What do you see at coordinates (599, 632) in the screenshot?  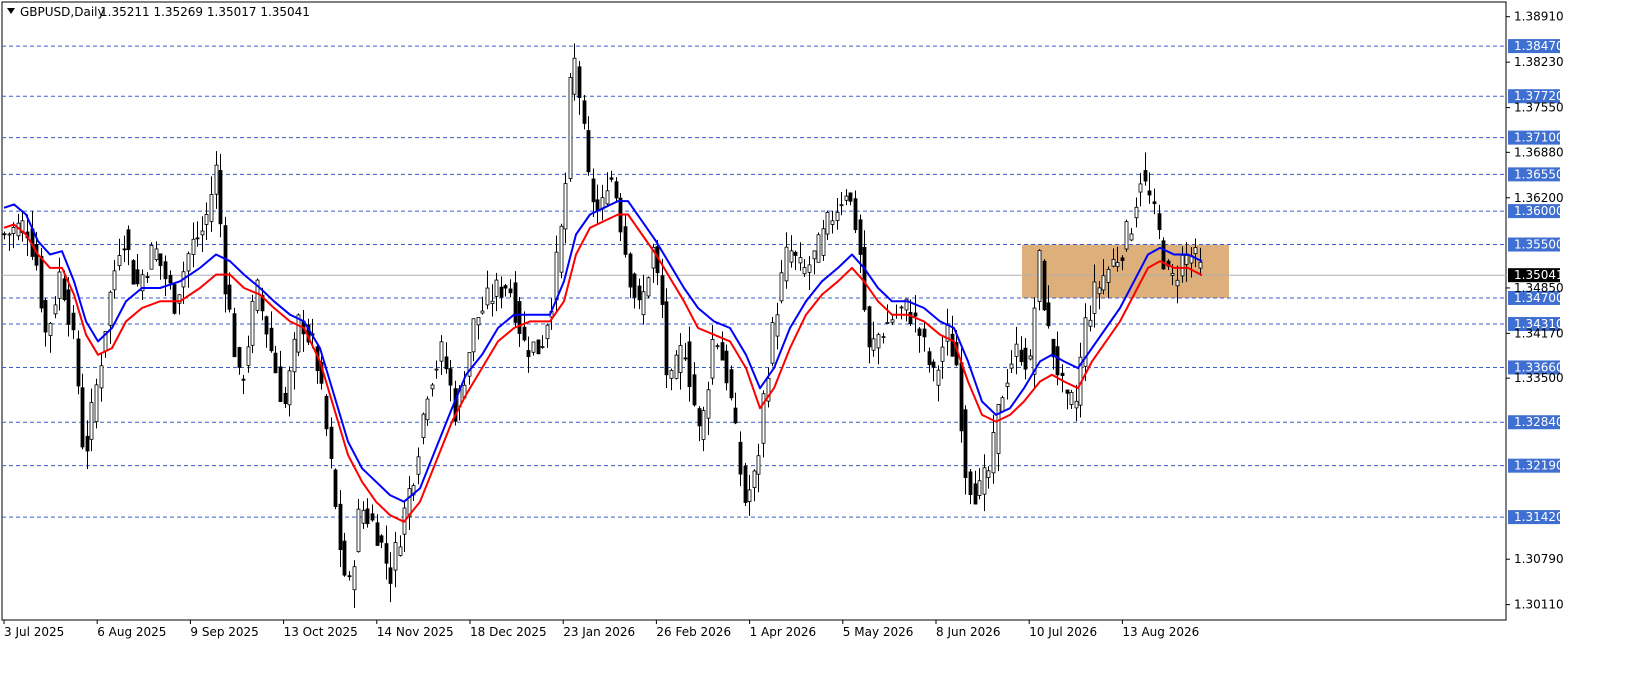 I see `x-tick-label: 23 Jan 2026` at bounding box center [599, 632].